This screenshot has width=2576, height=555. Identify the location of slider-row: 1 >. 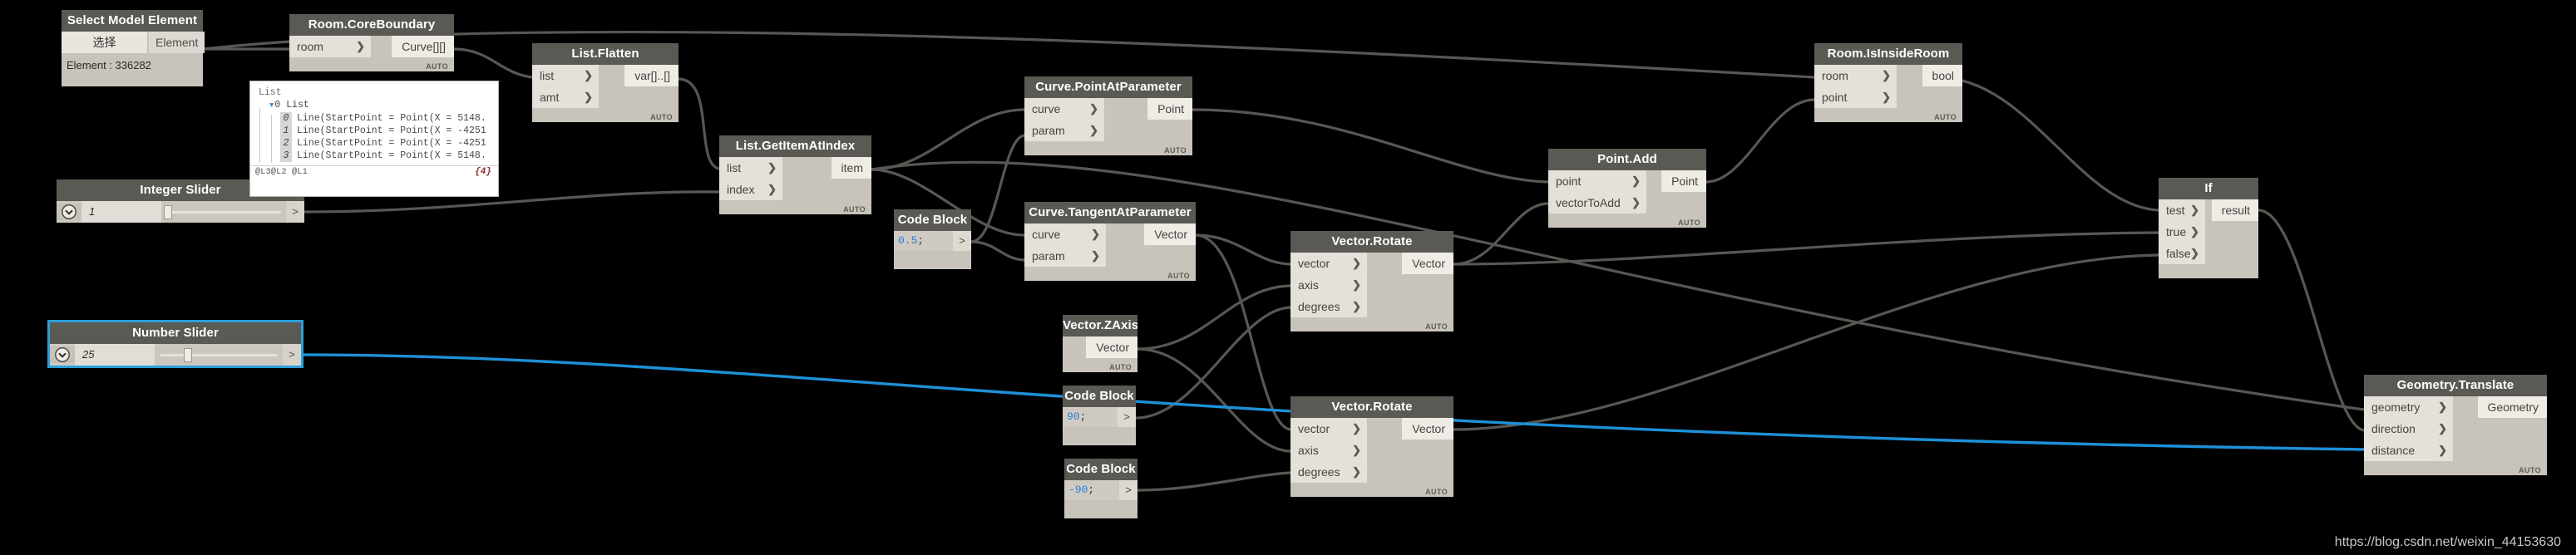
(180, 212).